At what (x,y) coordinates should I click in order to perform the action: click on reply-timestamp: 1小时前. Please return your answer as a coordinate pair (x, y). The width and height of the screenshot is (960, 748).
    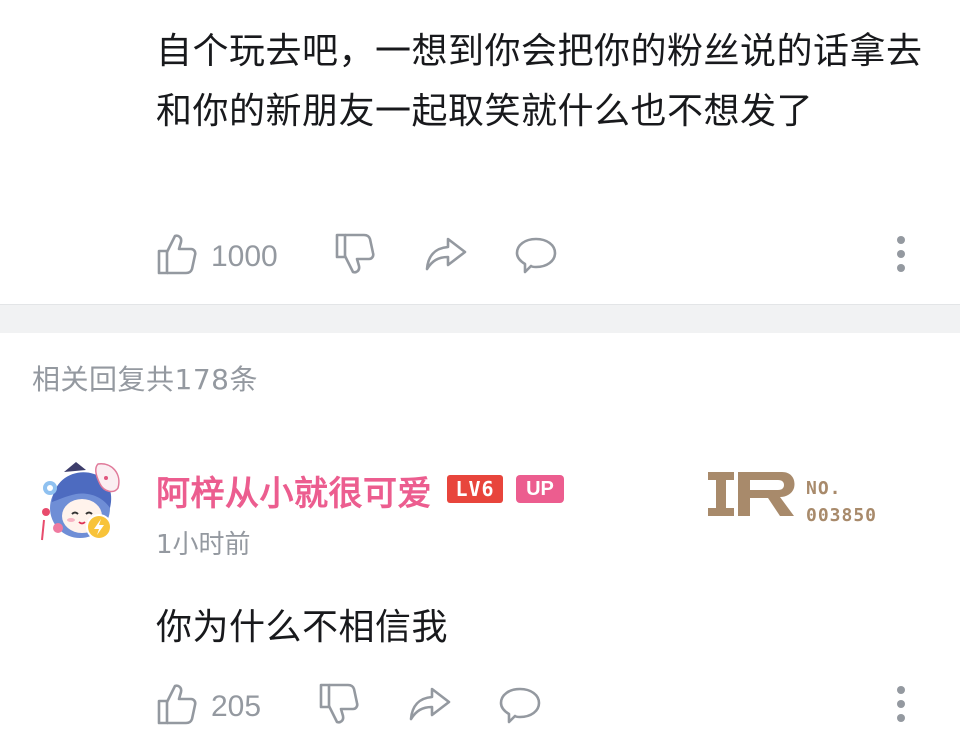
    Looking at the image, I should click on (203, 545).